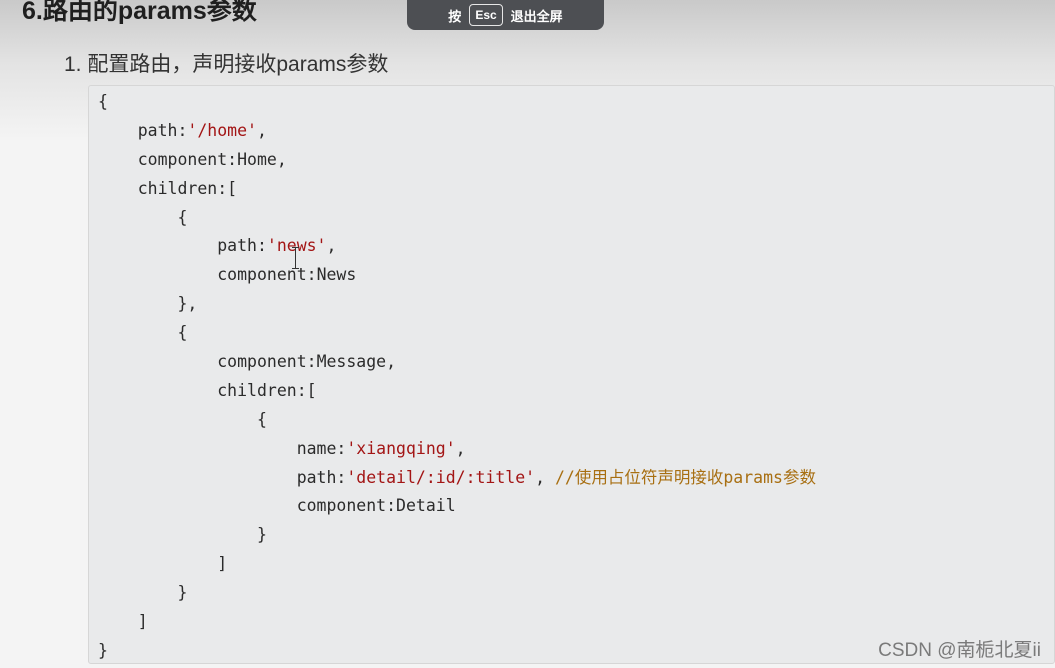 The height and width of the screenshot is (668, 1055). What do you see at coordinates (321, 448) in the screenshot?
I see `code-key: name:` at bounding box center [321, 448].